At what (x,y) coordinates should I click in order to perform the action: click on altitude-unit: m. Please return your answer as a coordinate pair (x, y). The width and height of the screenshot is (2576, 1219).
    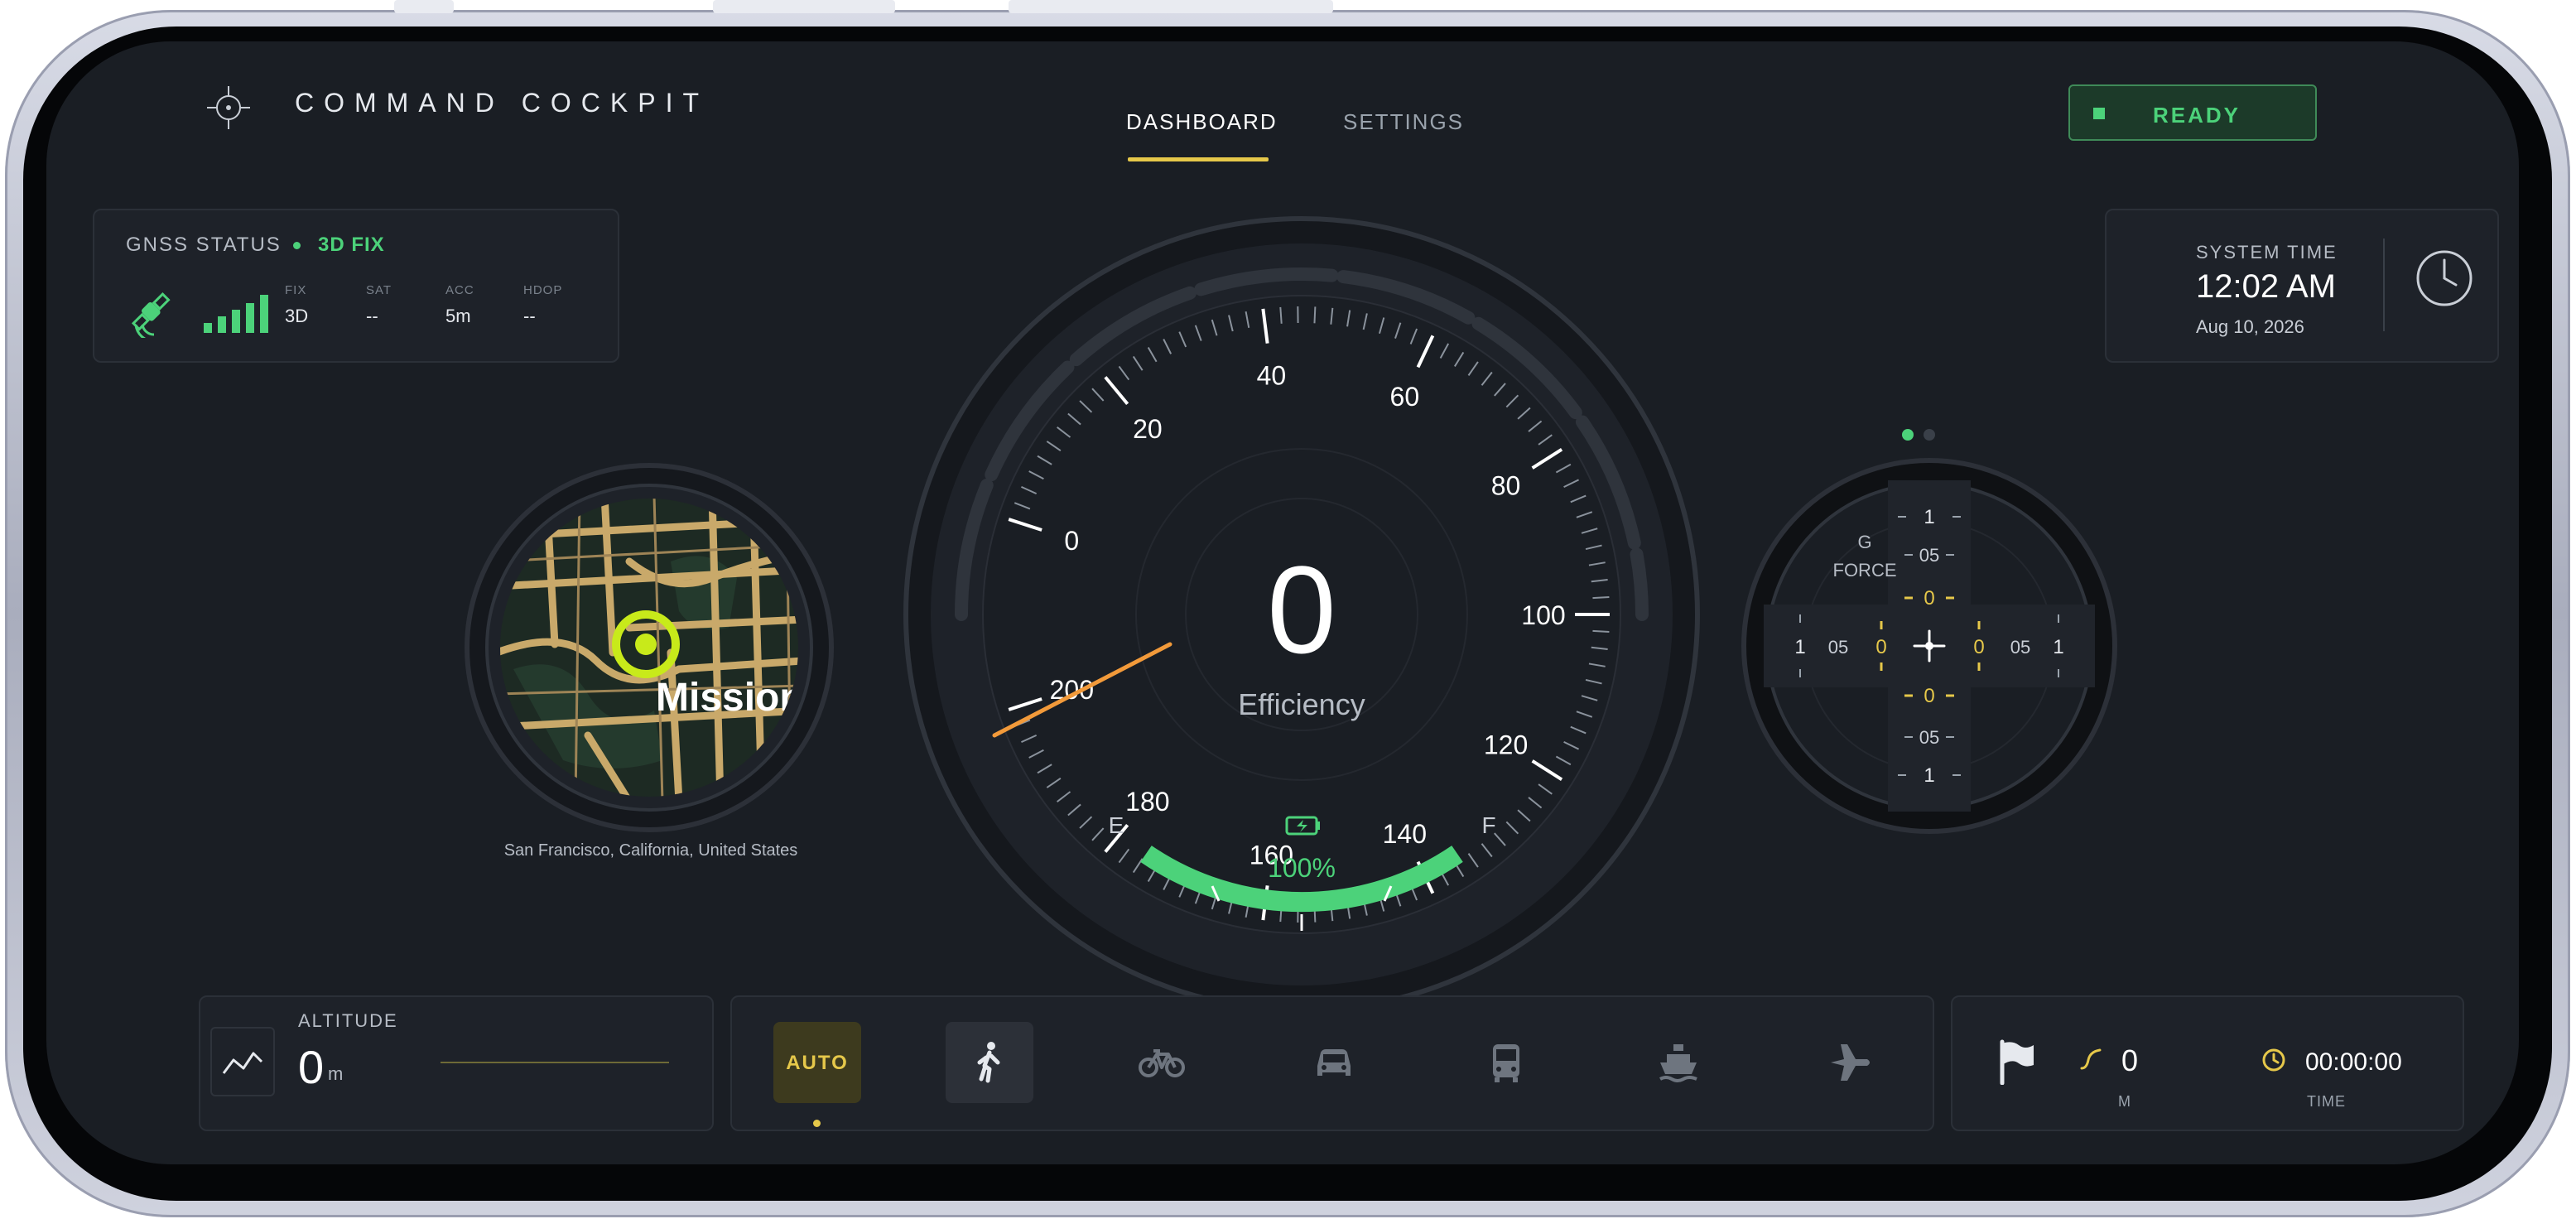
    Looking at the image, I should click on (336, 1073).